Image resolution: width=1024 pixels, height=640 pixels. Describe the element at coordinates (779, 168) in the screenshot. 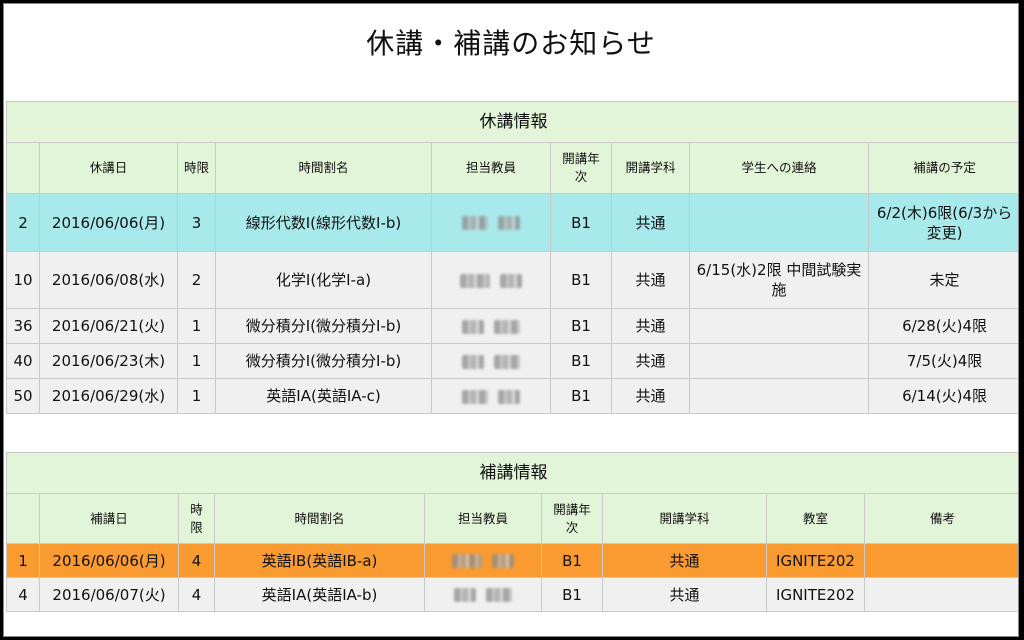

I see `col-header-note: 学生への連絡` at that location.